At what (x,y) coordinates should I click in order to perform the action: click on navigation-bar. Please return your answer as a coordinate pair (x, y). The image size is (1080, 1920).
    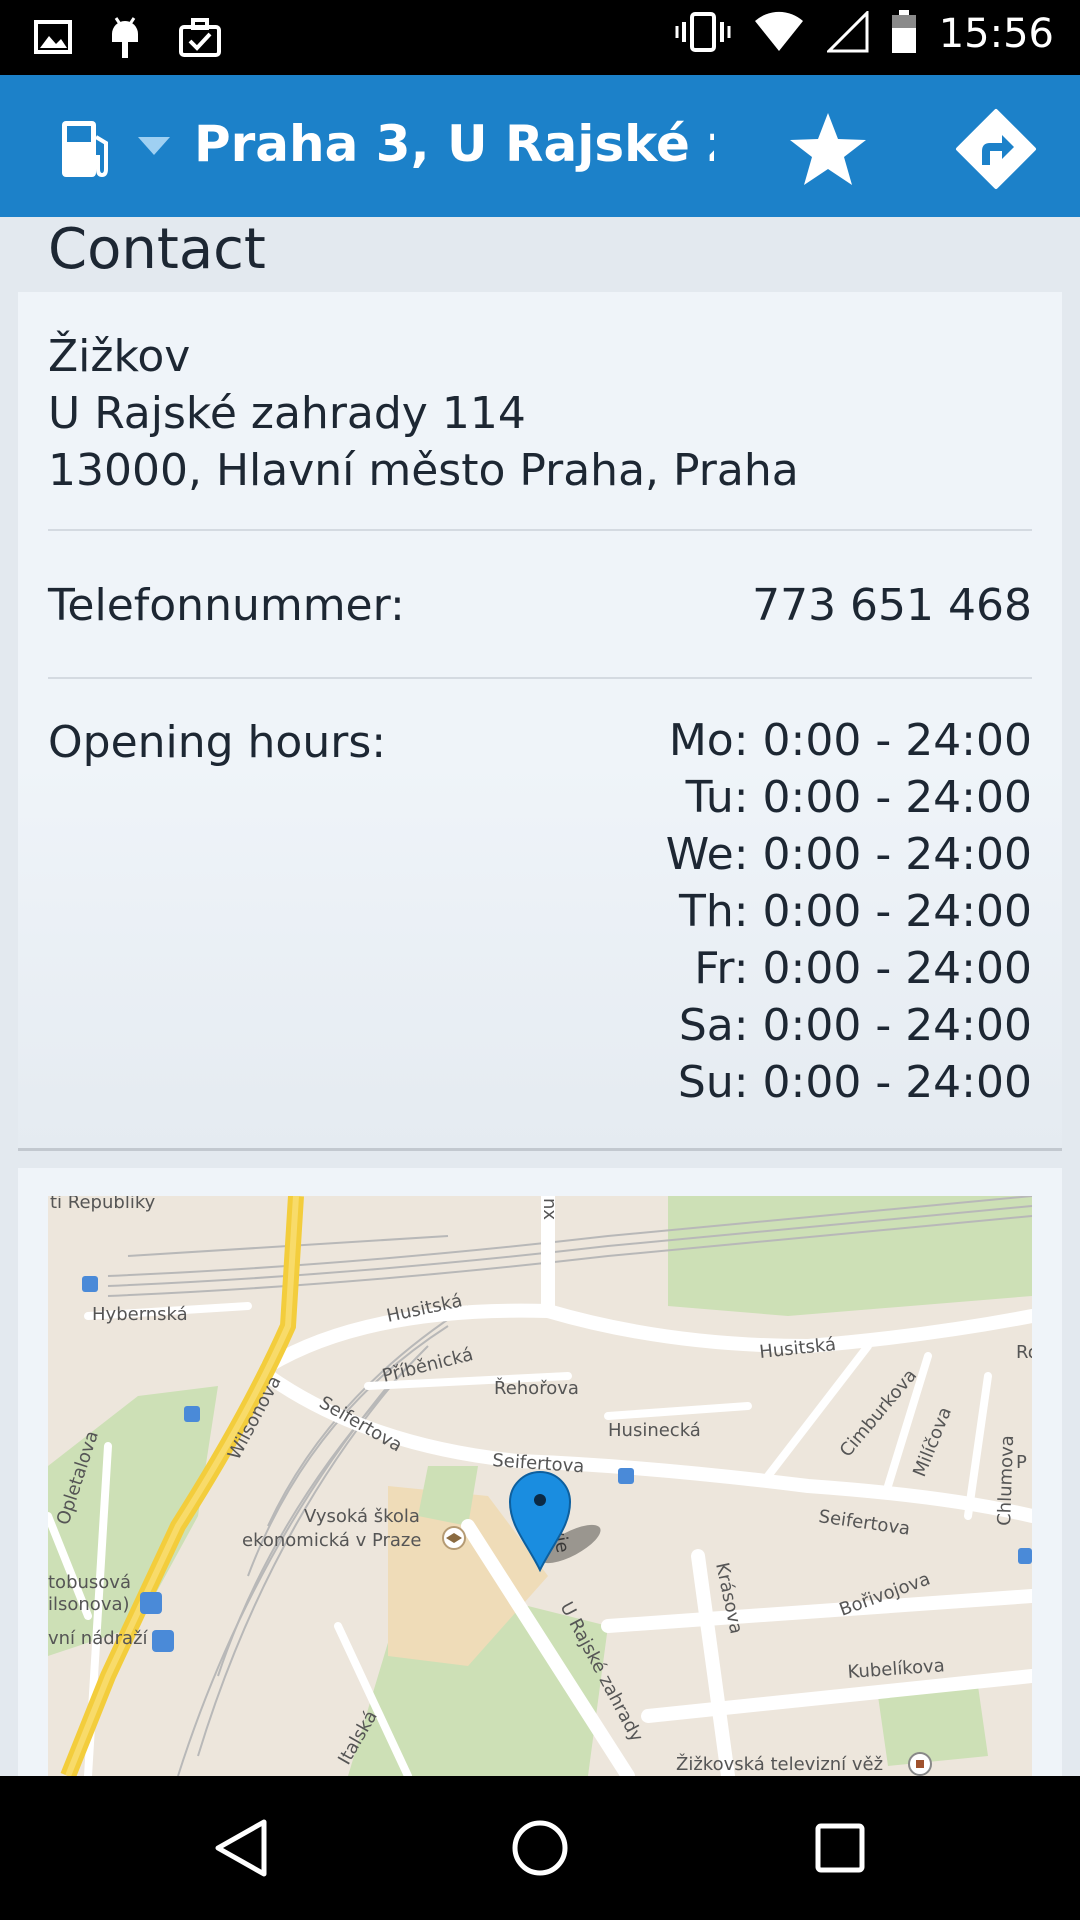
    Looking at the image, I should click on (540, 1848).